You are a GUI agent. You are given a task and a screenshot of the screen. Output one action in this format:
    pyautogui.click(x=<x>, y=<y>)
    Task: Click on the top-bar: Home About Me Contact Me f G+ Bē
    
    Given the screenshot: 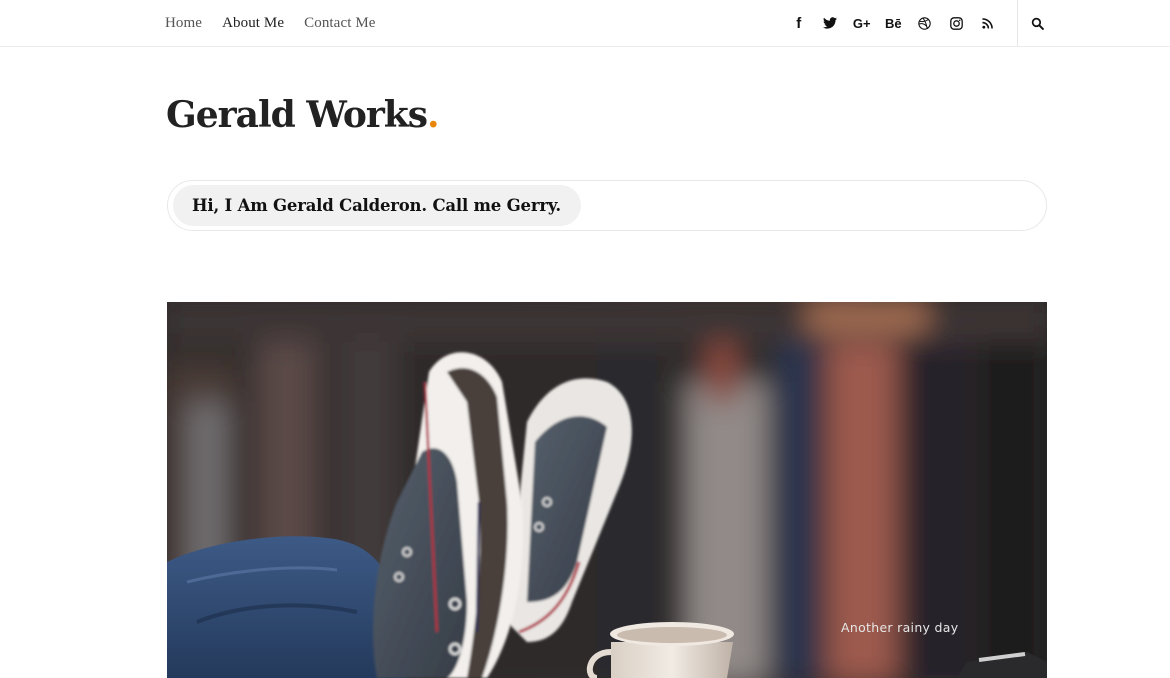 What is the action you would take?
    pyautogui.click(x=585, y=23)
    